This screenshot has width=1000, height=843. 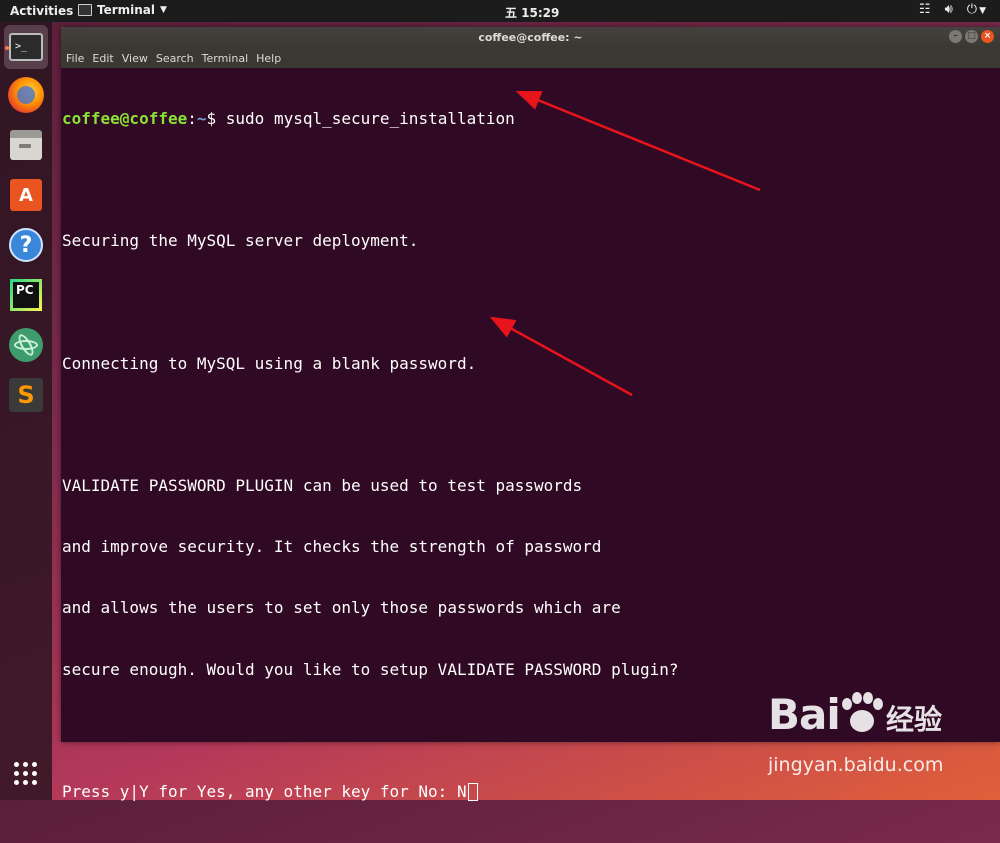 What do you see at coordinates (259, 792) in the screenshot?
I see `question-text: Press y|Y for Yes, any other key for No:` at bounding box center [259, 792].